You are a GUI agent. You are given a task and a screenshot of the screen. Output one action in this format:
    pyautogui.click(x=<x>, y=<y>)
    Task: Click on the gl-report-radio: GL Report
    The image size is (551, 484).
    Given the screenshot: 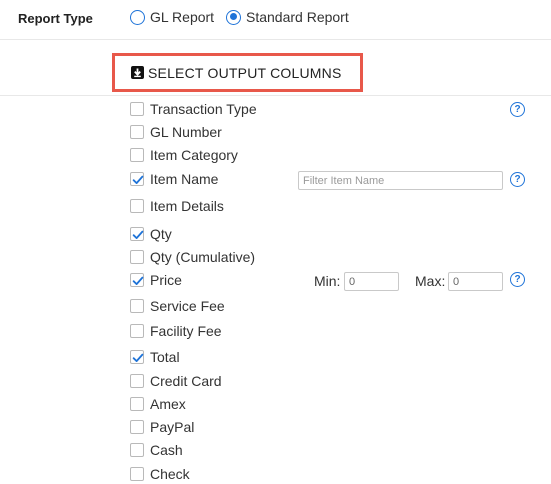 What is the action you would take?
    pyautogui.click(x=172, y=17)
    